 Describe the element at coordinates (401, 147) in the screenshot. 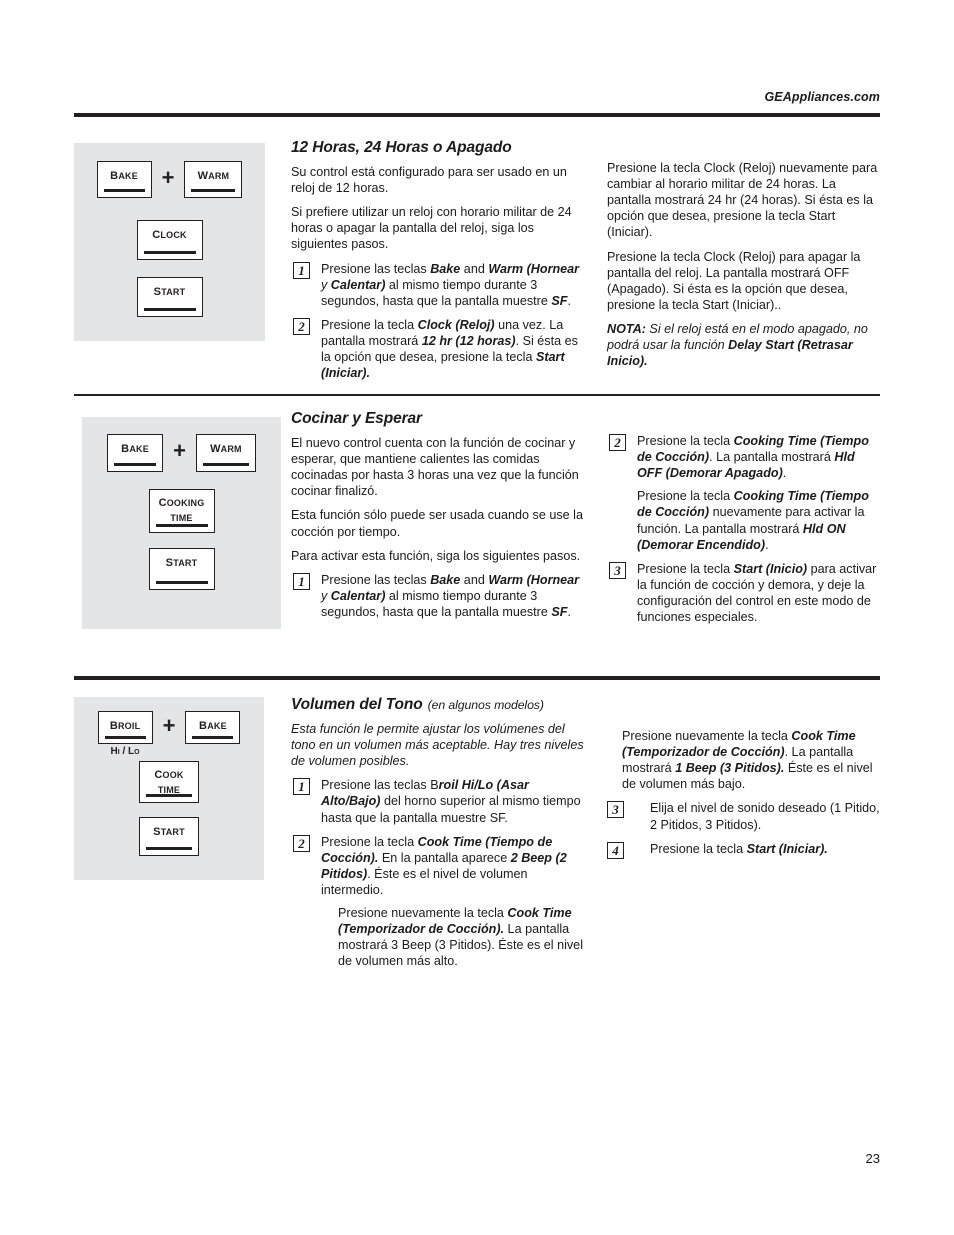

I see `section-title: 12 Horas, 24 Horas o Apagado` at that location.